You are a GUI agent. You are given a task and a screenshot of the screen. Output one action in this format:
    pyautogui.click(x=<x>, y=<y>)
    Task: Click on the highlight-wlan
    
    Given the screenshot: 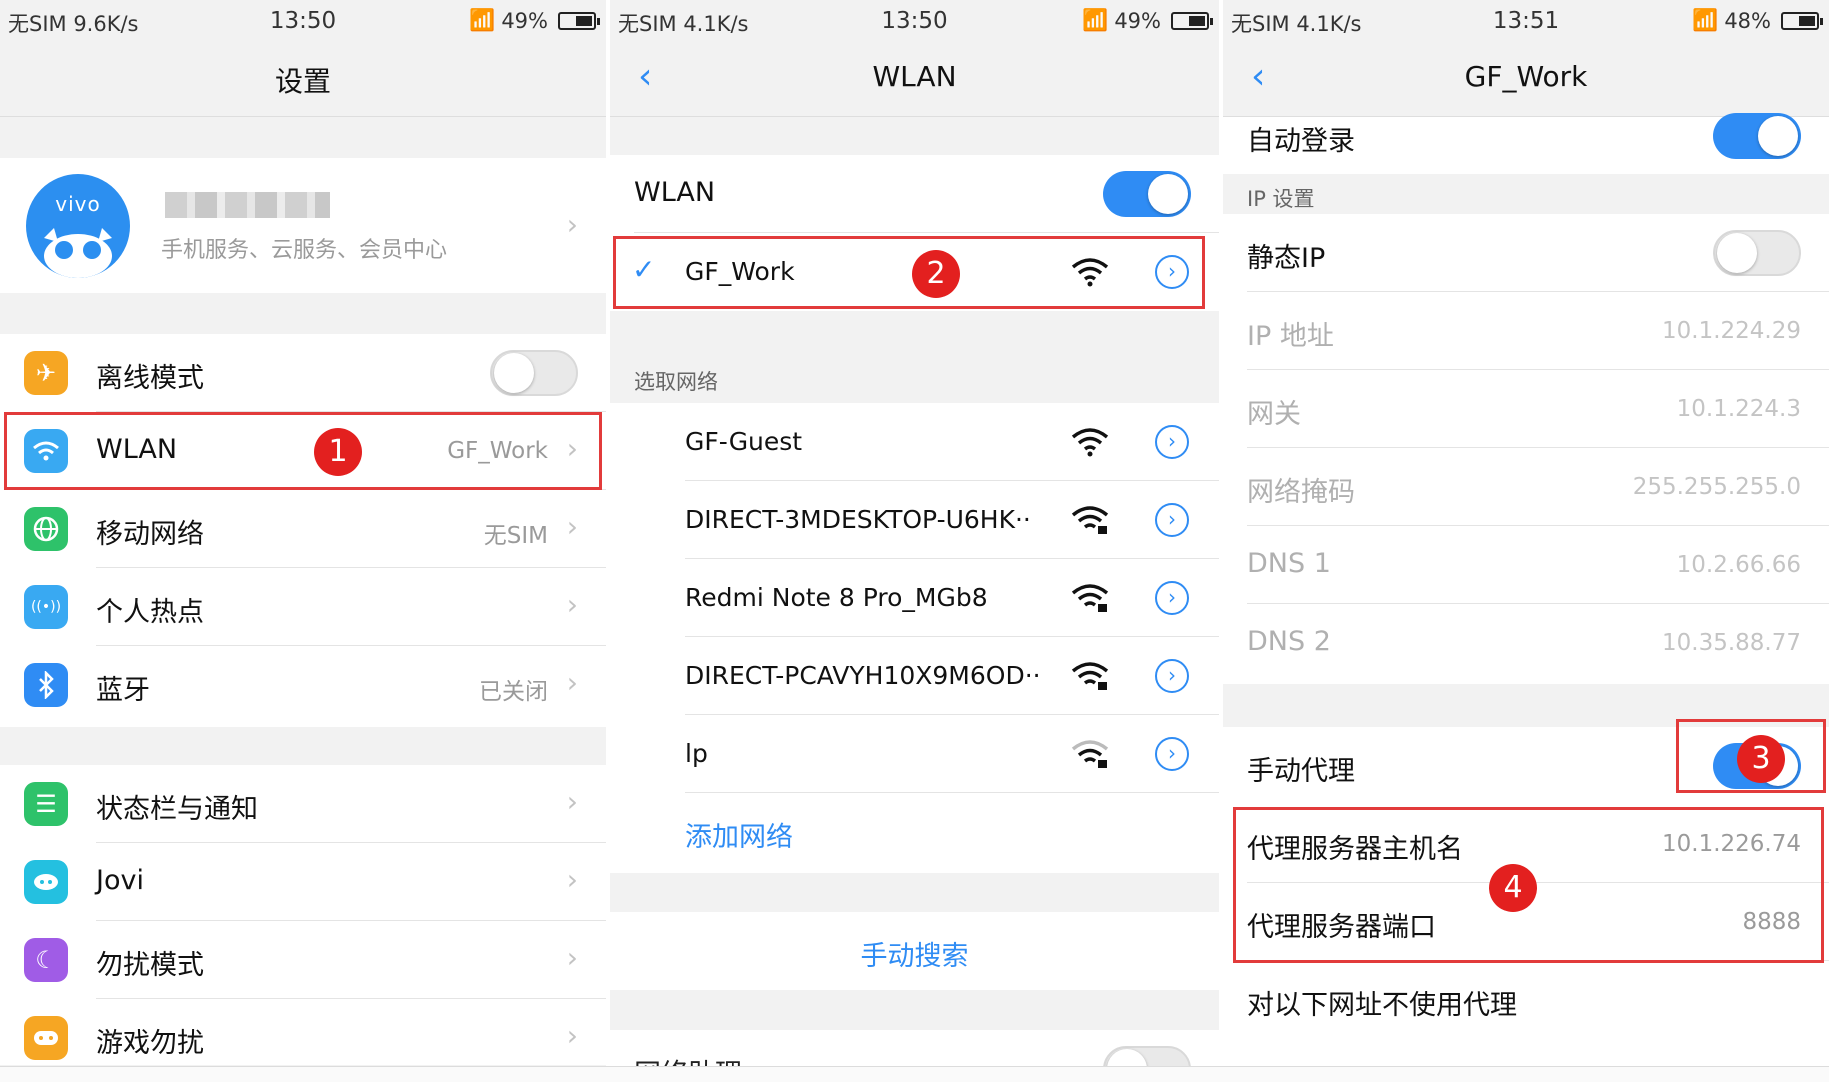 What is the action you would take?
    pyautogui.click(x=303, y=451)
    